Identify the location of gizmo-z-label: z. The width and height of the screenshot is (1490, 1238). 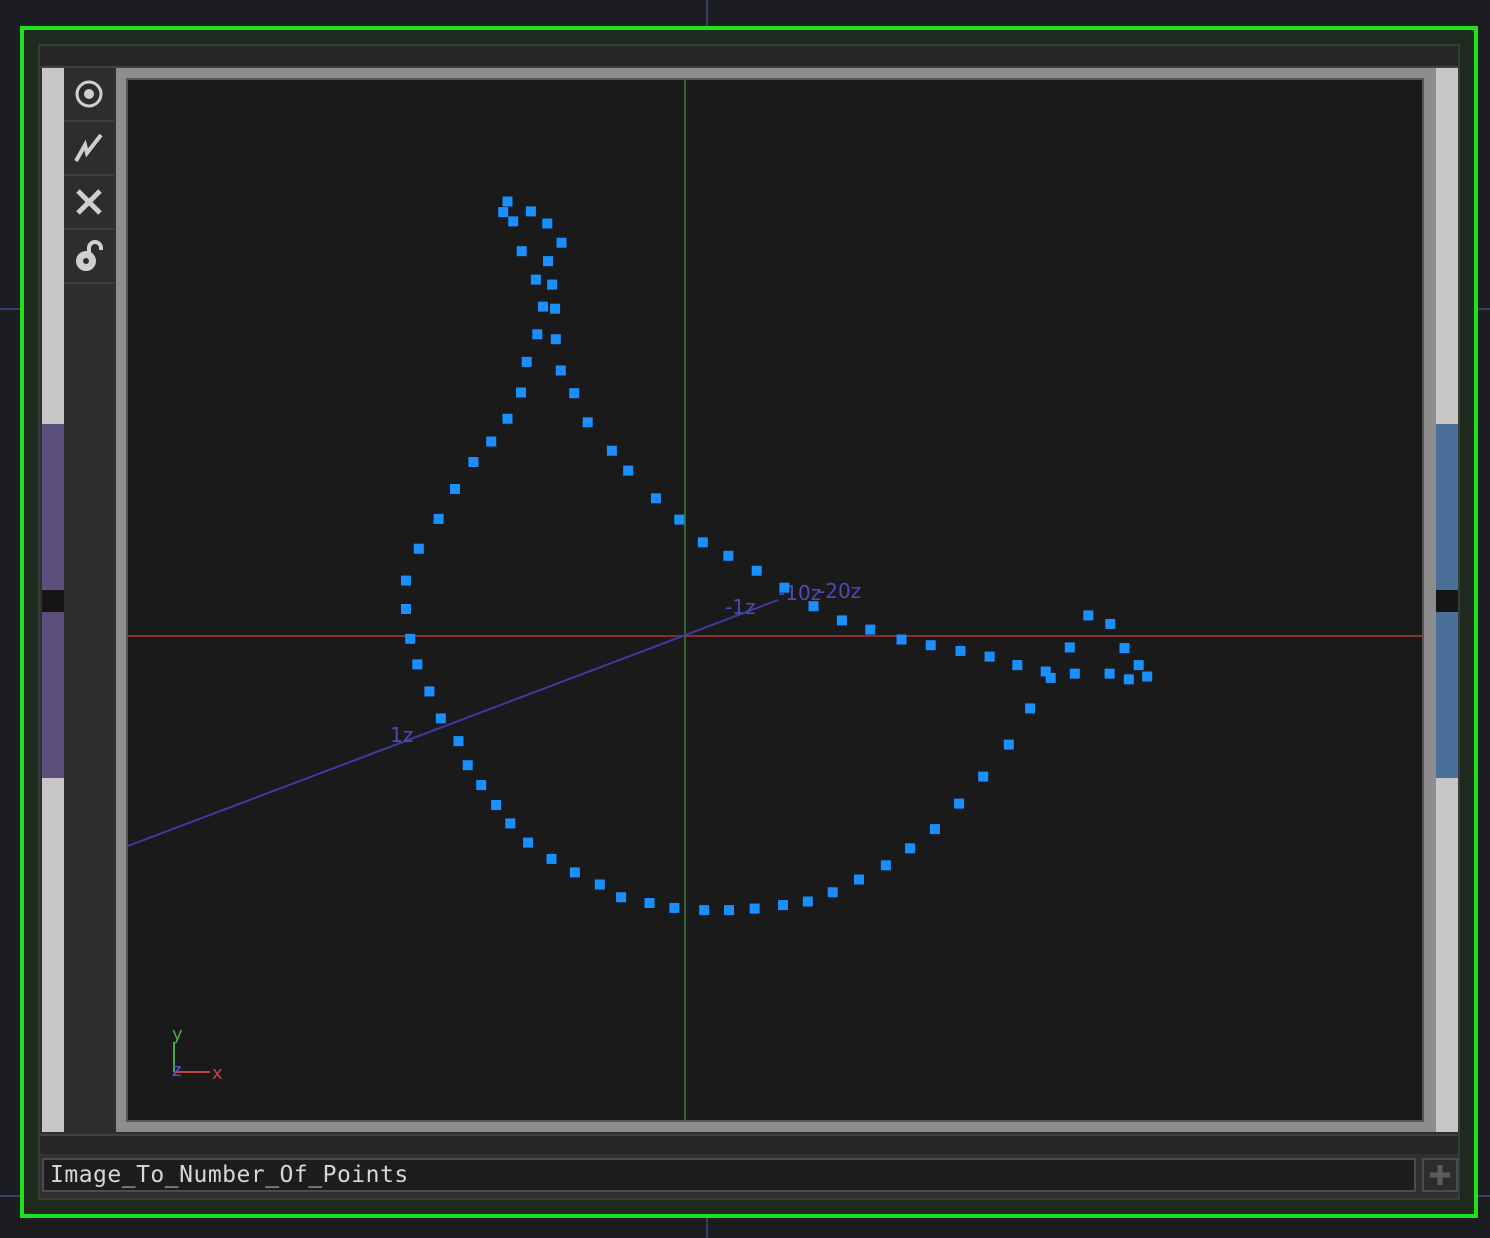
(176, 1070).